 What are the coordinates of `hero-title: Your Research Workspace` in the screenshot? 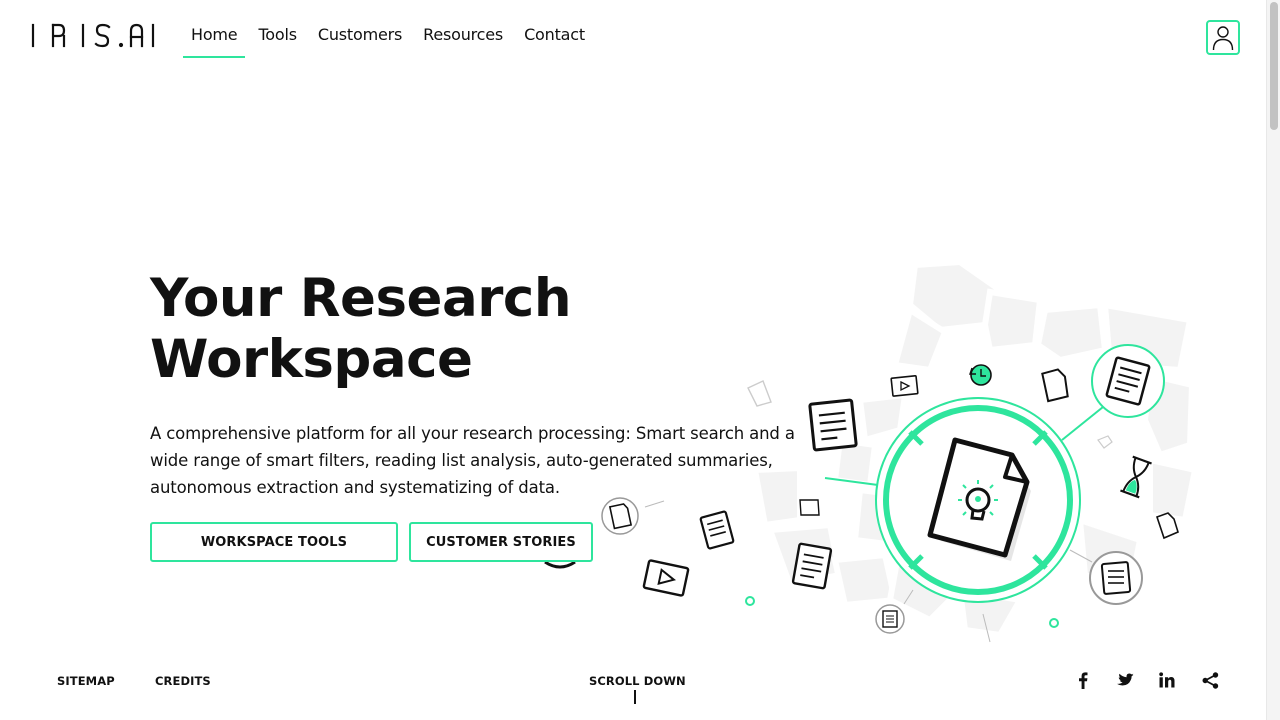 It's located at (450, 329).